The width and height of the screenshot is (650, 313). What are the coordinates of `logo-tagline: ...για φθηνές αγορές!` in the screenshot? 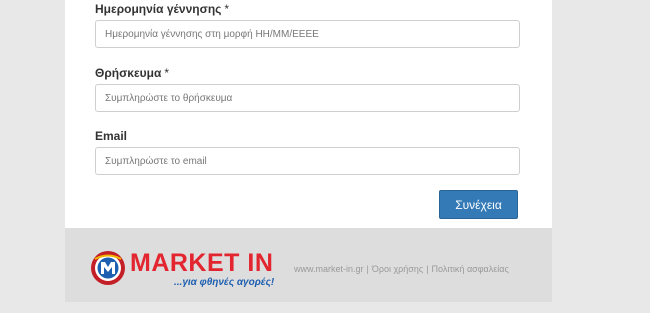 It's located at (224, 282).